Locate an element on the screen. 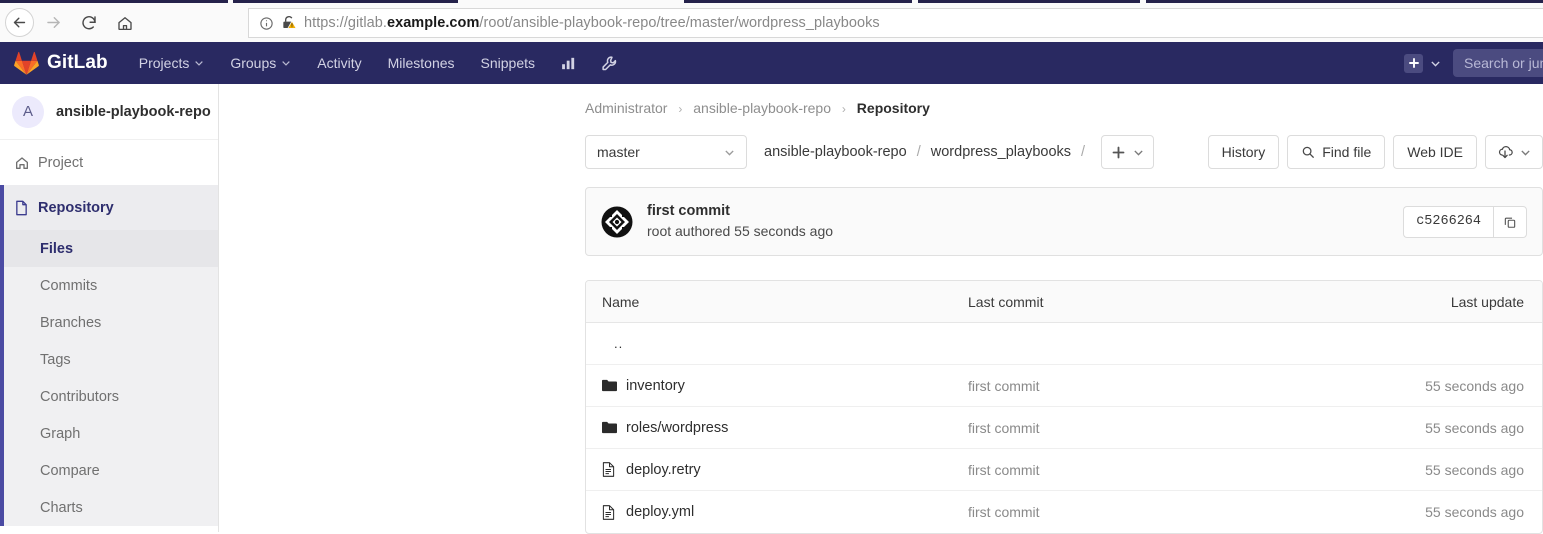 The height and width of the screenshot is (534, 1543). sidebar-subitem-label: Contributors is located at coordinates (79, 396).